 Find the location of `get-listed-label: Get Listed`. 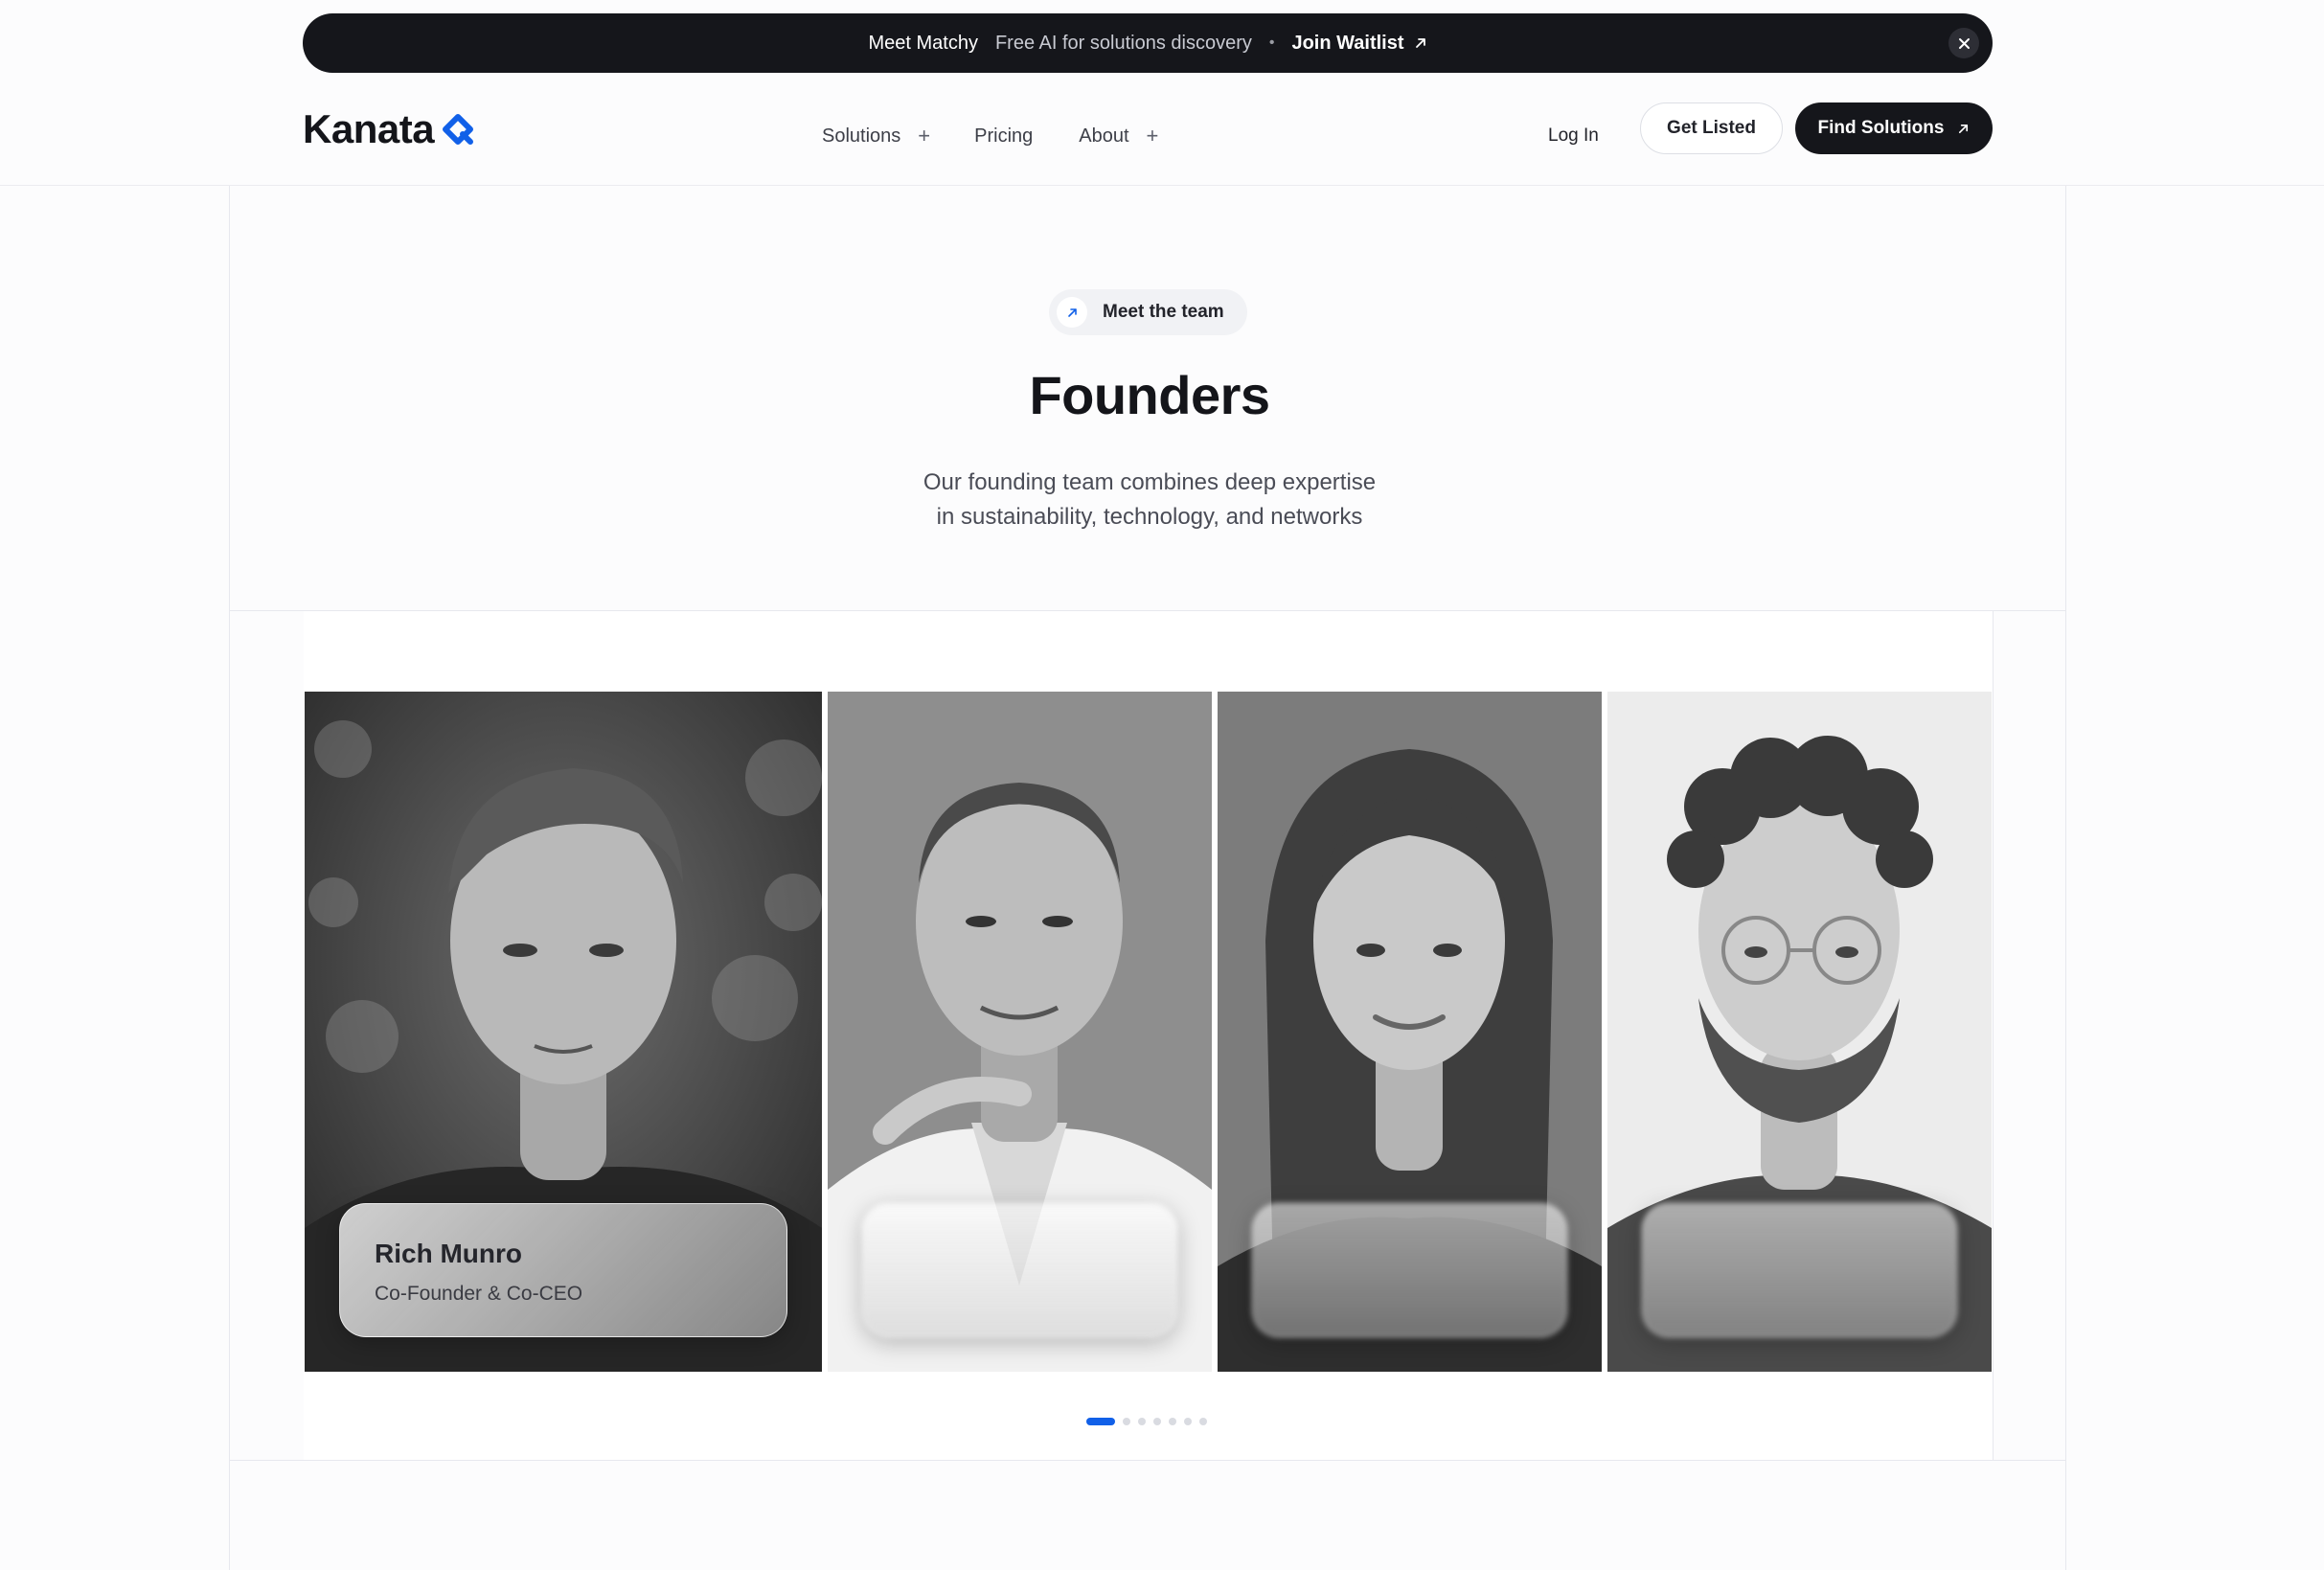

get-listed-label: Get Listed is located at coordinates (1711, 128).